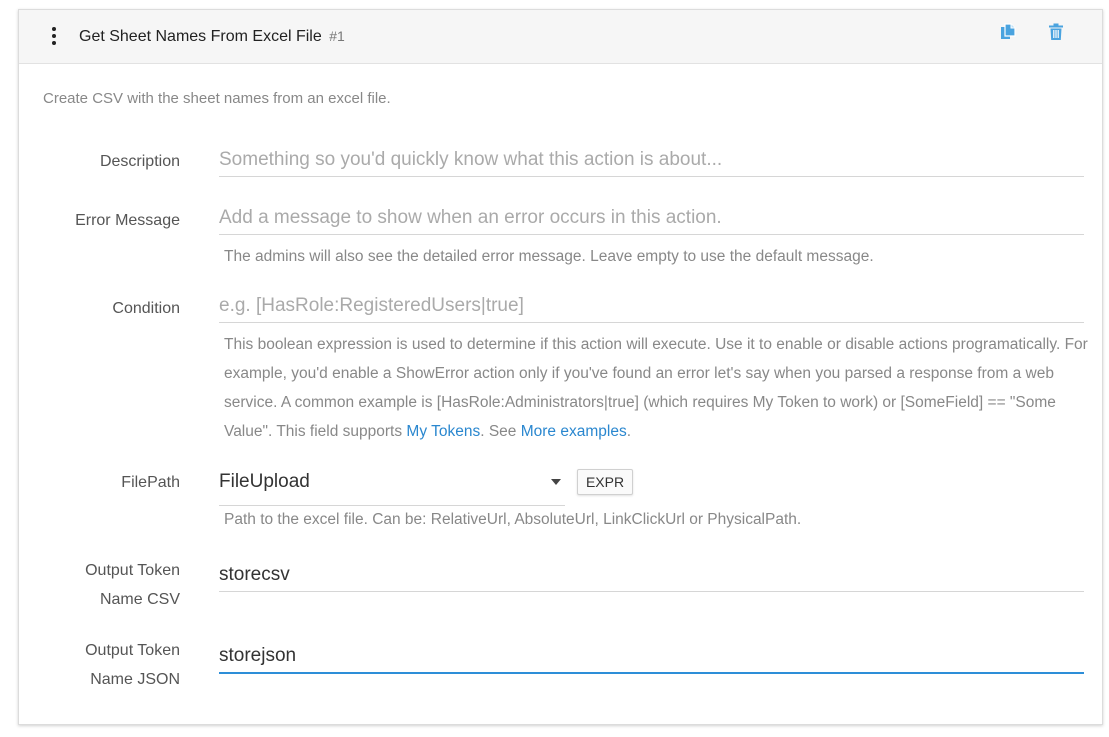 The height and width of the screenshot is (737, 1109). I want to click on expr-button: EXPR, so click(605, 482).